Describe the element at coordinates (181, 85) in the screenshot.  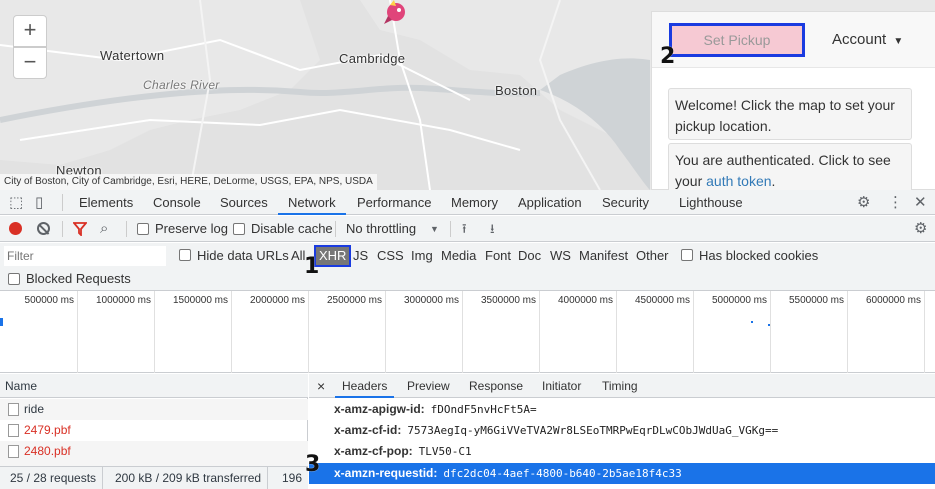
I see `map-label-charles-river: Charles River` at that location.